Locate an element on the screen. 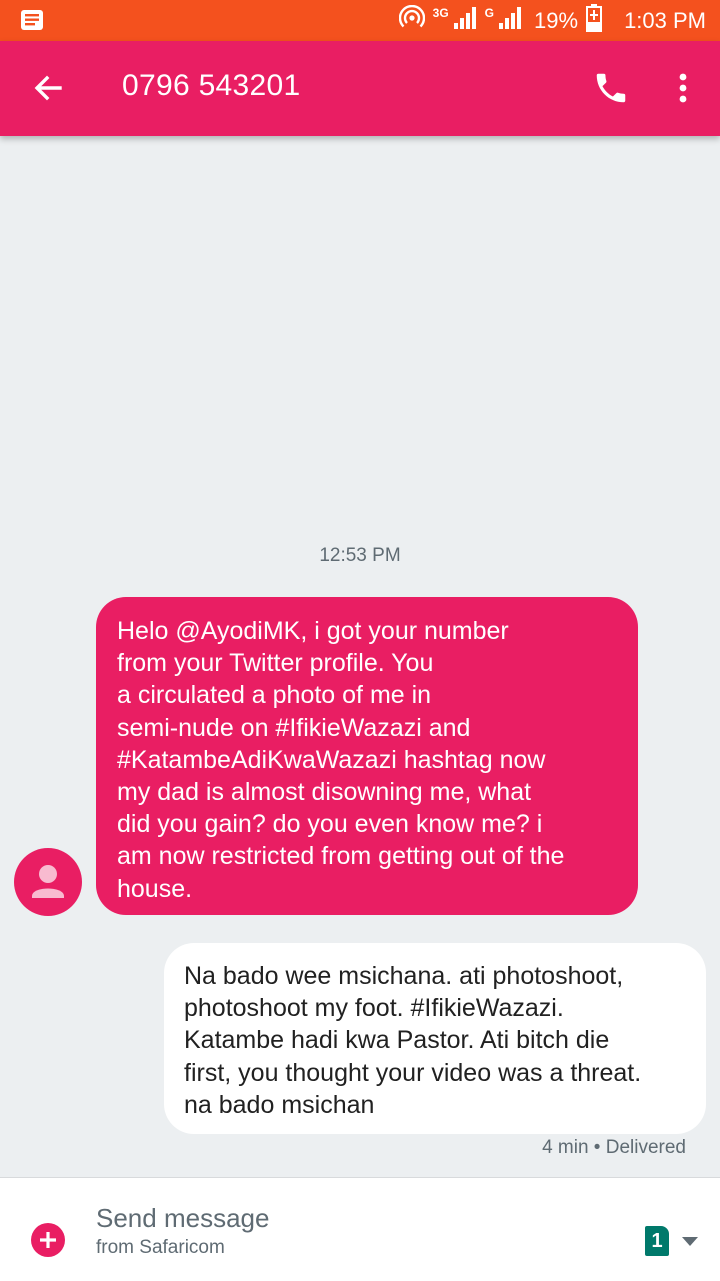 The image size is (720, 1281). chevron-down-icon is located at coordinates (690, 1244).